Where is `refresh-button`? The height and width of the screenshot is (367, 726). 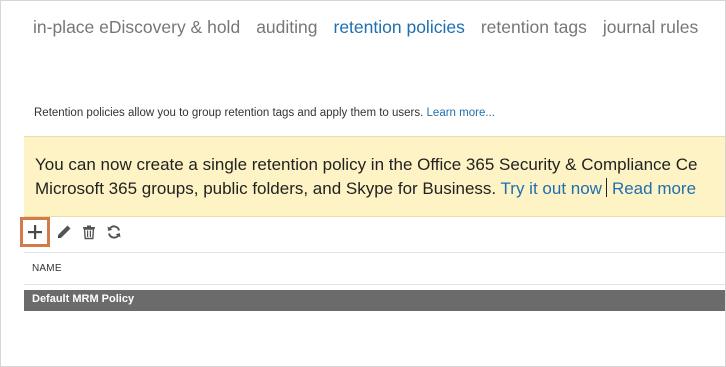 refresh-button is located at coordinates (114, 232).